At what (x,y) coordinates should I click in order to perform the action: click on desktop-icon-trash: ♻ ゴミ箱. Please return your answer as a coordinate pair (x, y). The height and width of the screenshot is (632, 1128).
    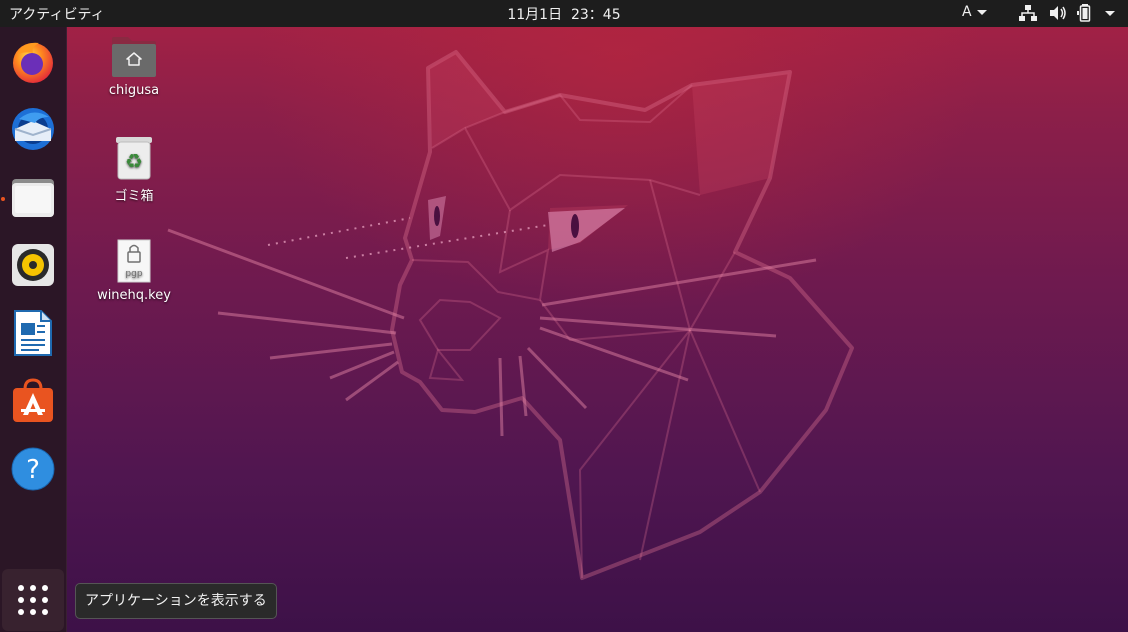
    Looking at the image, I should click on (134, 169).